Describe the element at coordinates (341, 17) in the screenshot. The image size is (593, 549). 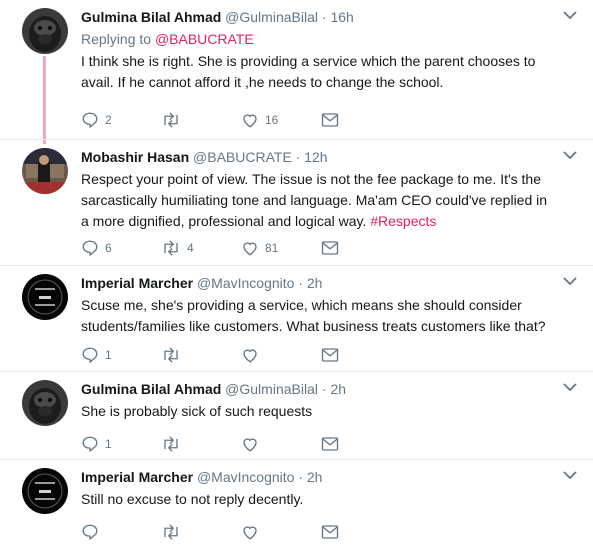
I see `tweet-time: 16h` at that location.